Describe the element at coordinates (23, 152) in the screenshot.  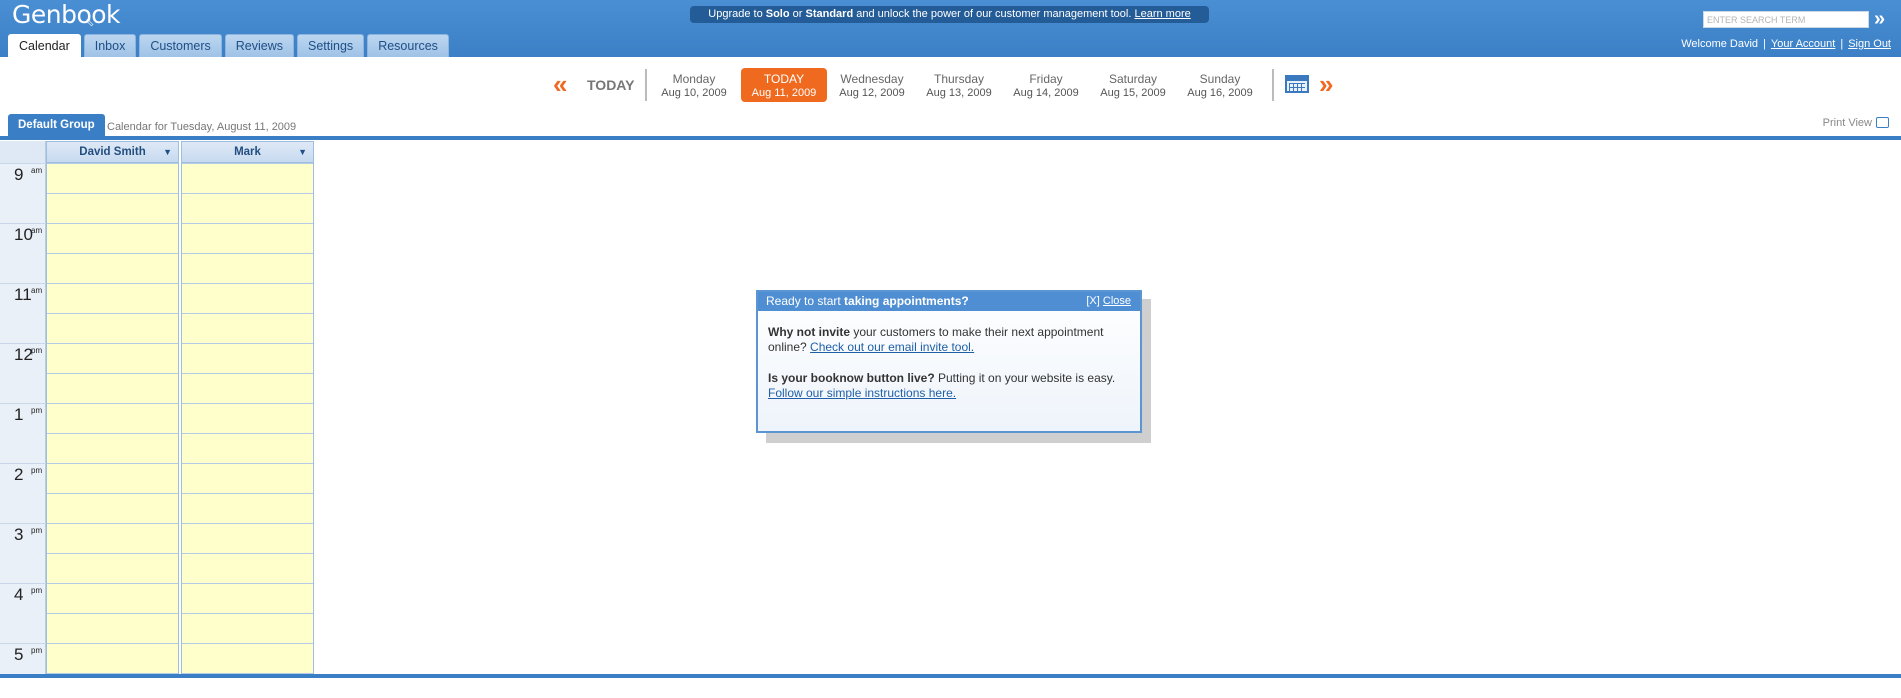
I see `time-header` at that location.